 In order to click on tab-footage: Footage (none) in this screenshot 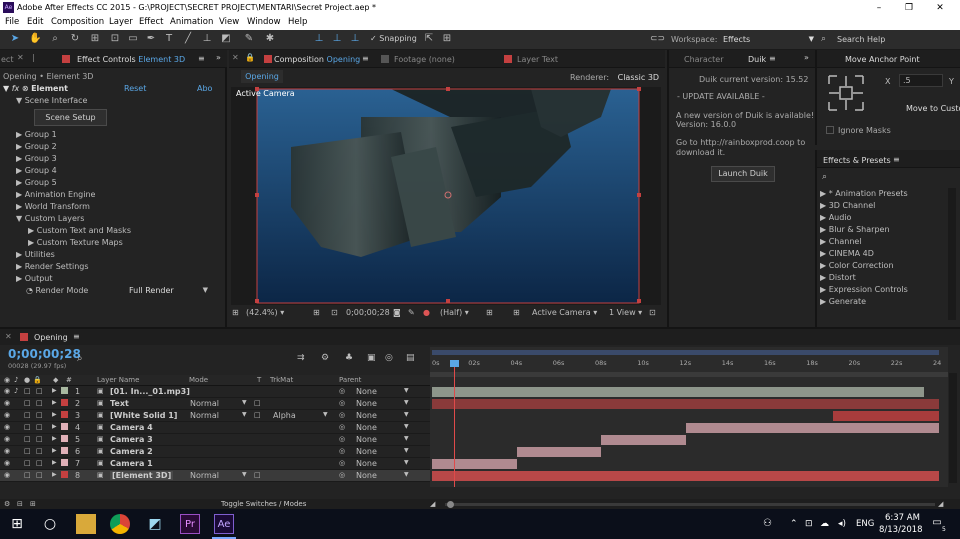, I will do `click(424, 59)`.